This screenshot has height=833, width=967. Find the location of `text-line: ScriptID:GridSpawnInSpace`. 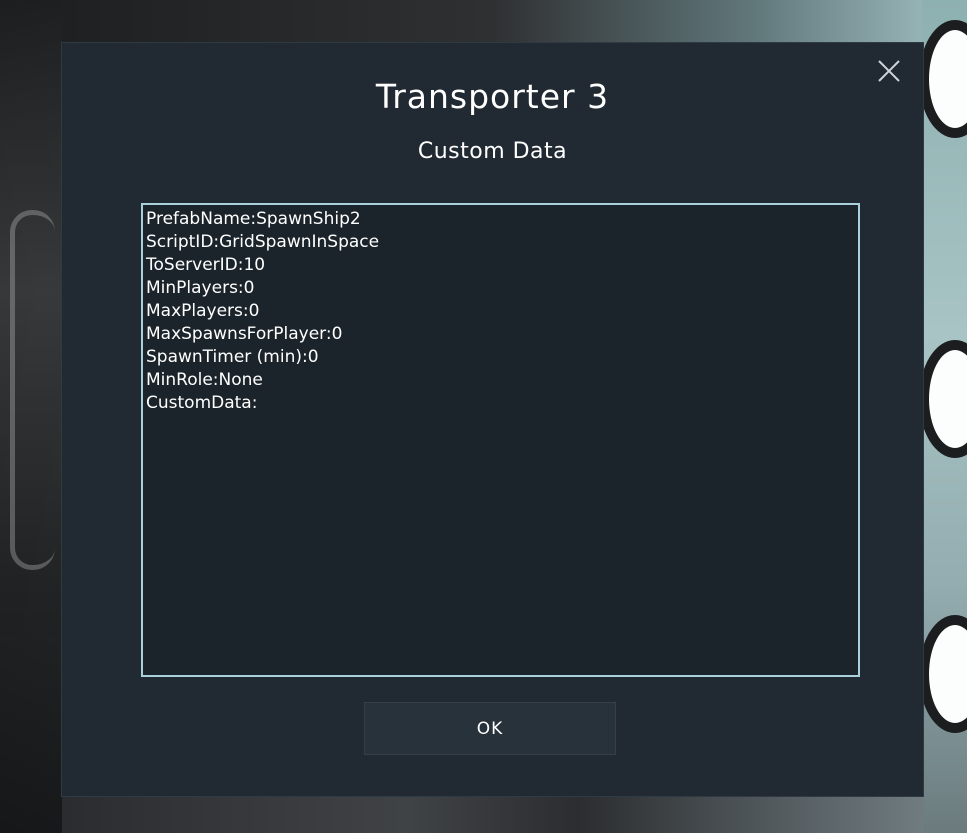

text-line: ScriptID:GridSpawnInSpace is located at coordinates (263, 242).